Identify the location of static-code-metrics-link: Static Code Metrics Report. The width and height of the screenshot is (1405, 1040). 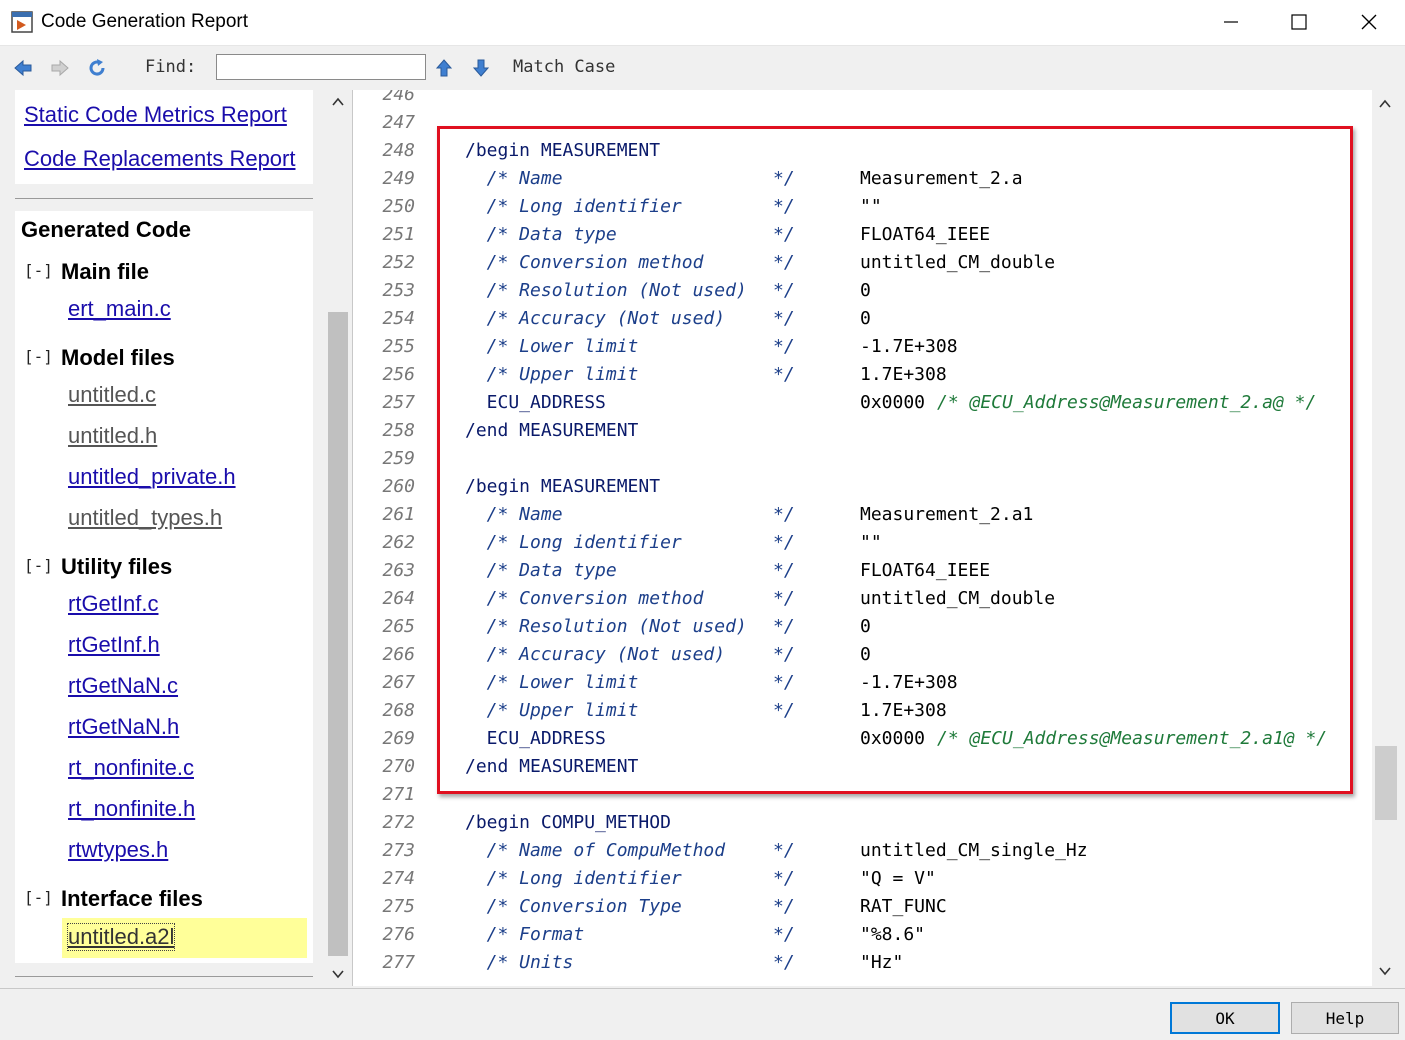
(155, 115).